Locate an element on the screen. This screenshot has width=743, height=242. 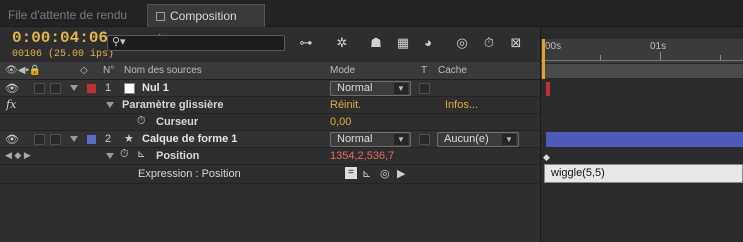
frame-count: 00106 (25.00 ips) is located at coordinates (63, 54).